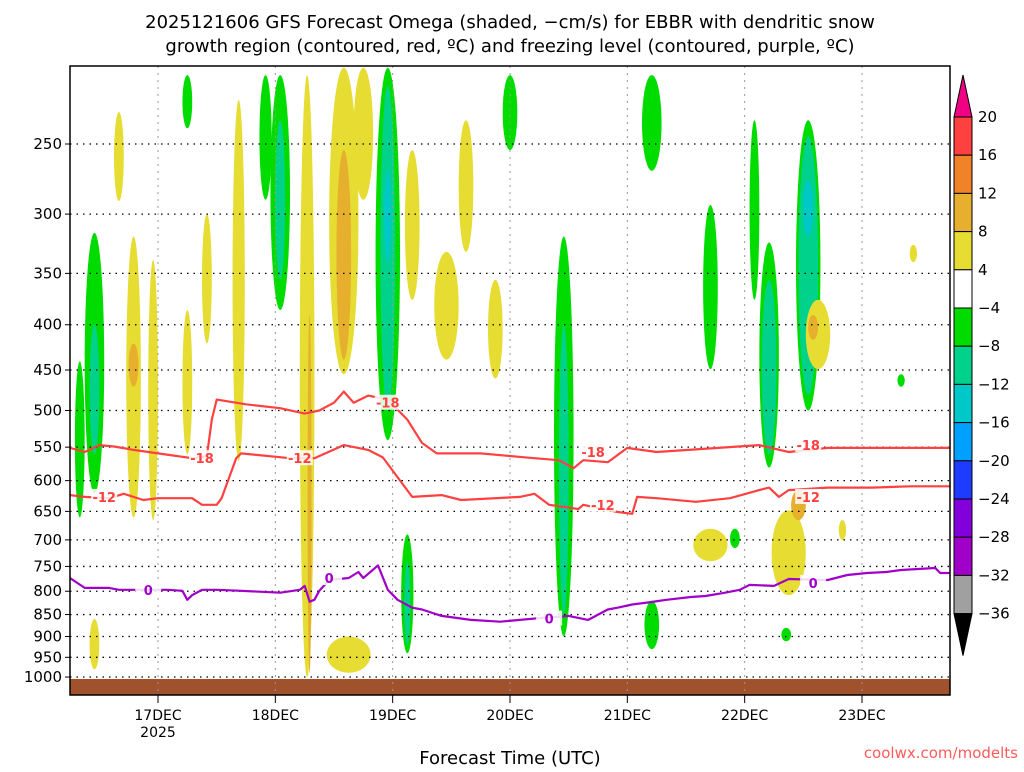 The height and width of the screenshot is (772, 1024). What do you see at coordinates (43, 677) in the screenshot?
I see `y-tick-label: 1000` at bounding box center [43, 677].